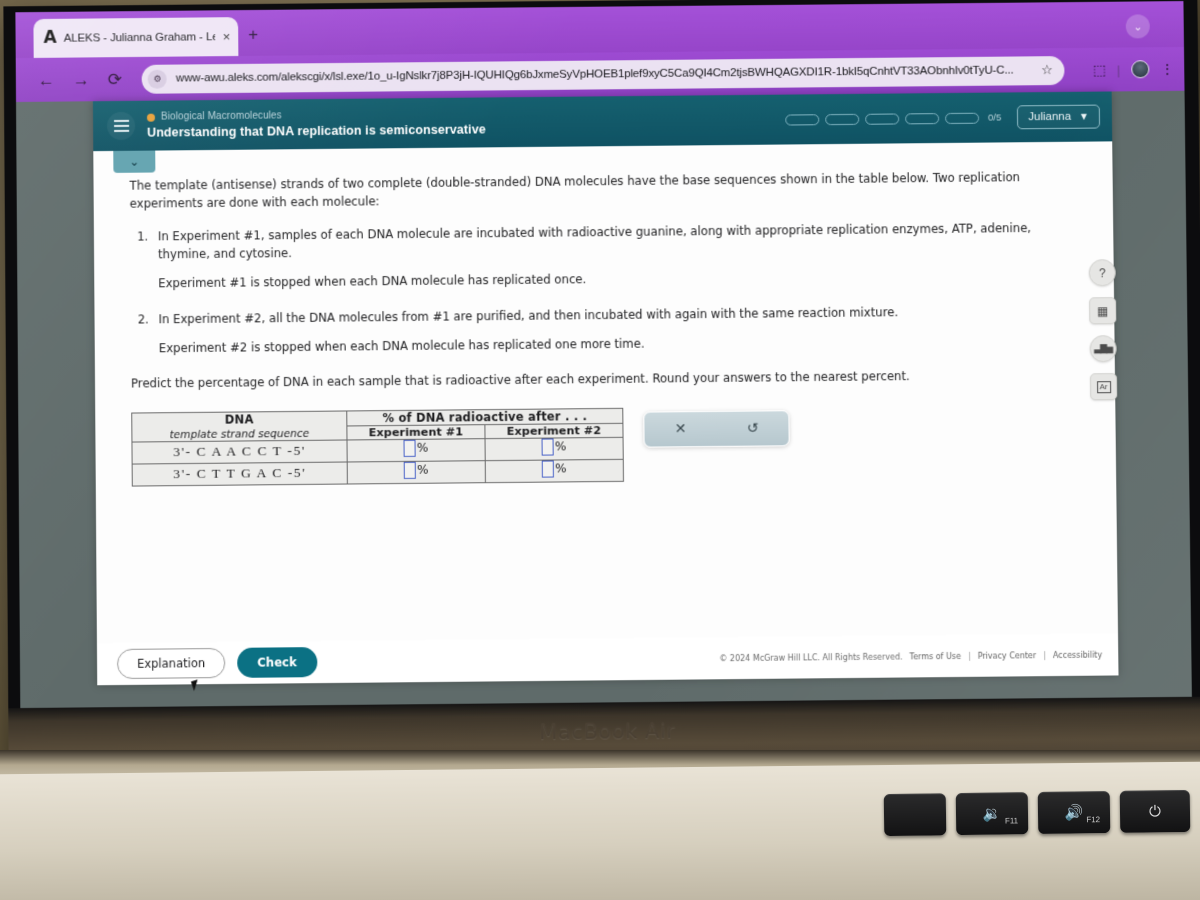  What do you see at coordinates (1140, 69) in the screenshot?
I see `profile-avatar` at bounding box center [1140, 69].